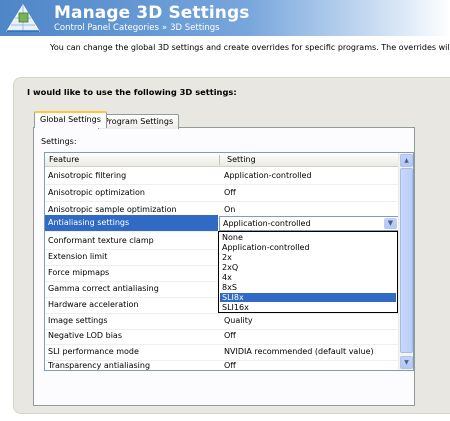 The width and height of the screenshot is (450, 421). I want to click on vertical-scrollbar: ▲ ▼, so click(405, 261).